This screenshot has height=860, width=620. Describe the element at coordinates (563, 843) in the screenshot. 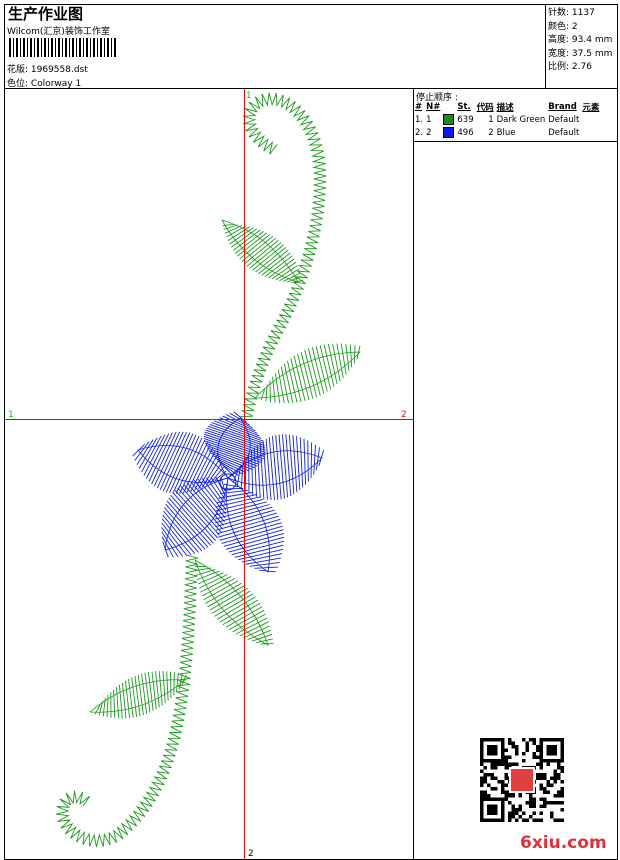

I see `watermark-text: 6xiu.com` at that location.